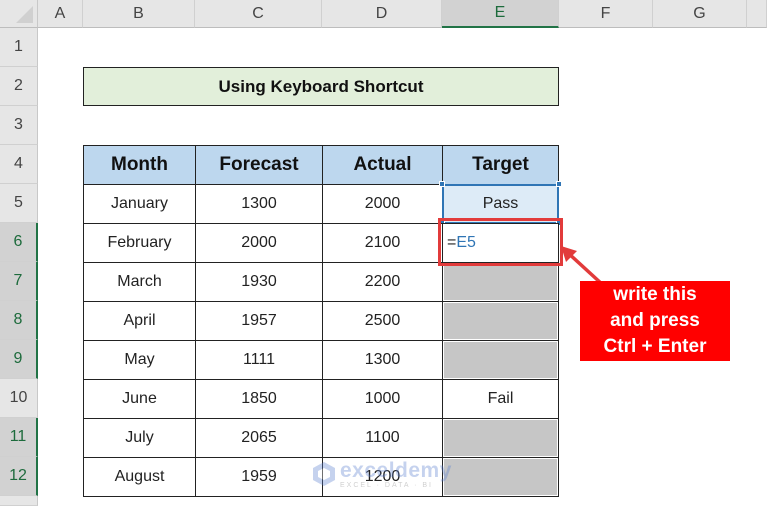 This screenshot has height=506, width=767. What do you see at coordinates (500, 243) in the screenshot?
I see `cell-target-editing: = E5` at bounding box center [500, 243].